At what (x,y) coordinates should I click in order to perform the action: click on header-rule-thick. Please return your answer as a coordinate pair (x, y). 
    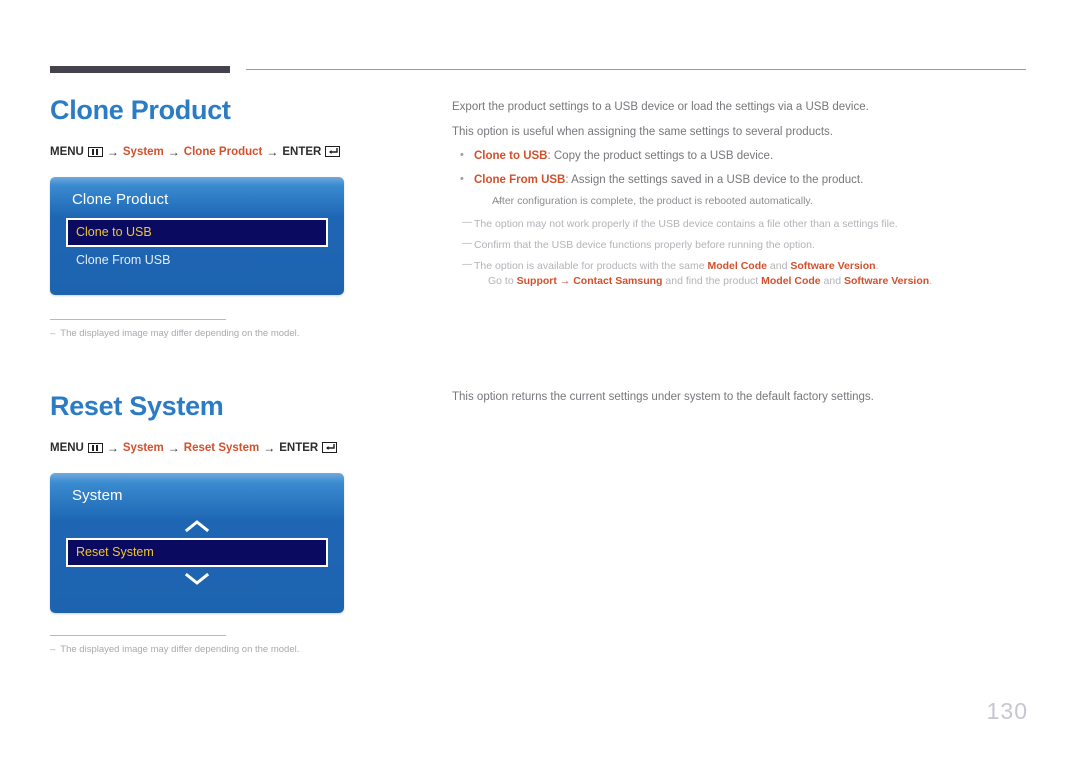
    Looking at the image, I should click on (140, 69).